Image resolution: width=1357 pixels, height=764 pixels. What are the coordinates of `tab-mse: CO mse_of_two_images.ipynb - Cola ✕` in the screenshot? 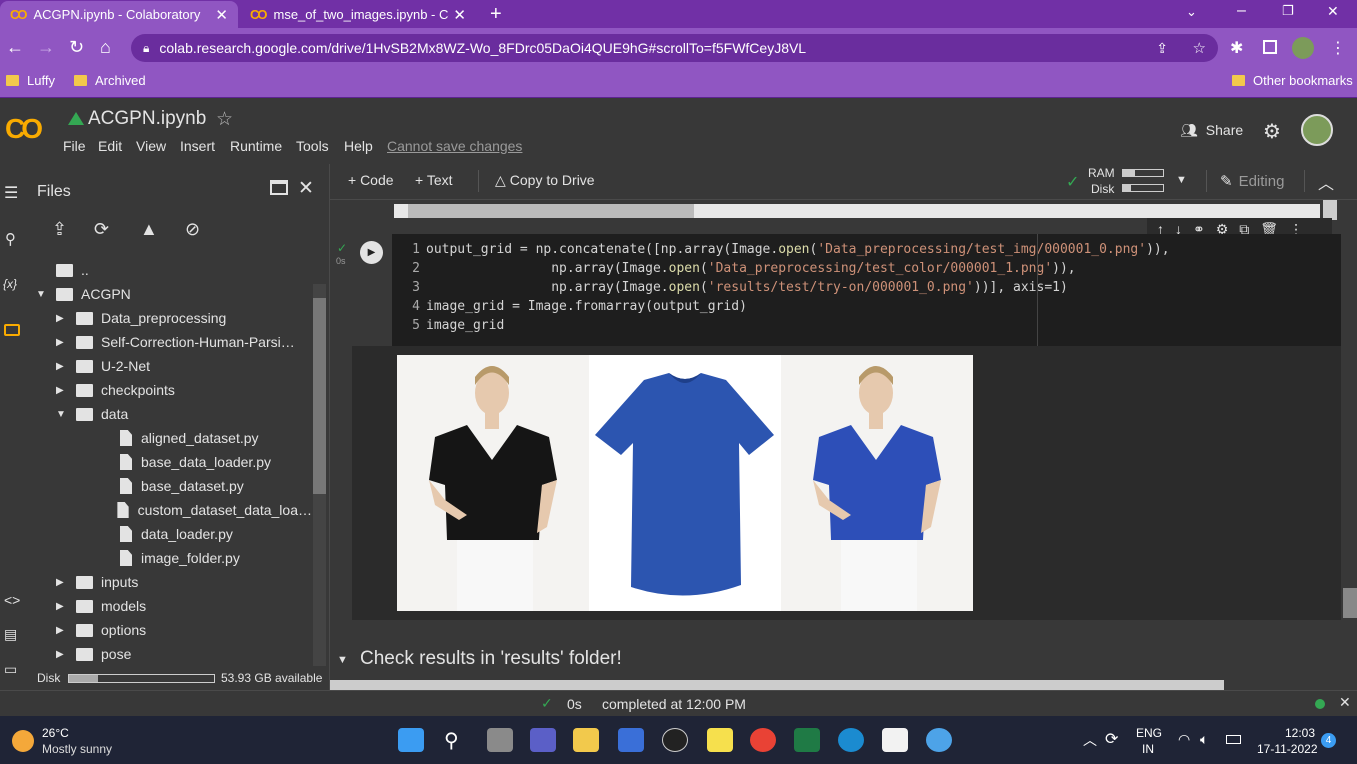 It's located at (358, 14).